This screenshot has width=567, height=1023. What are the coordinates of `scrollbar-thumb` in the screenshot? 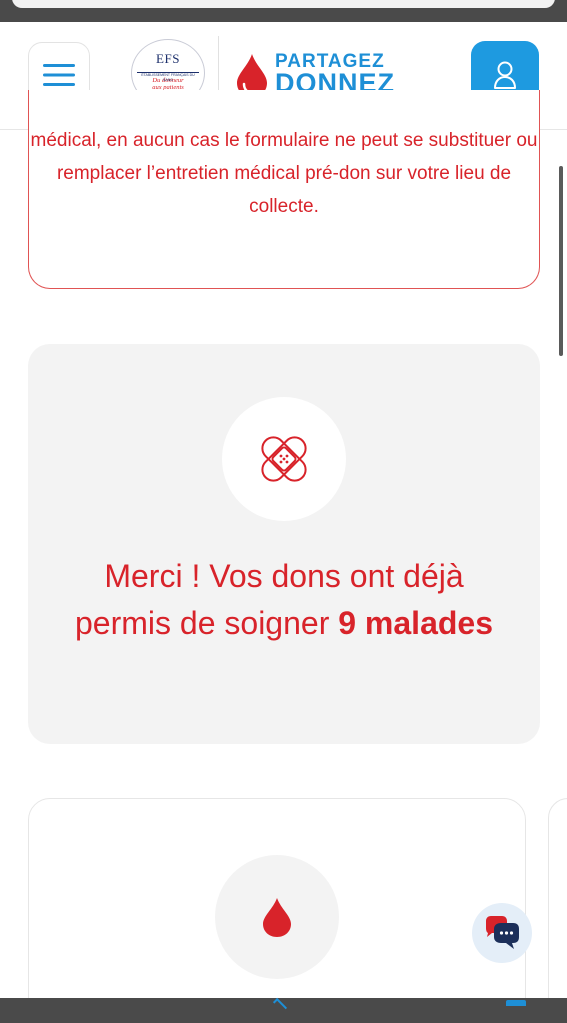 It's located at (561, 261).